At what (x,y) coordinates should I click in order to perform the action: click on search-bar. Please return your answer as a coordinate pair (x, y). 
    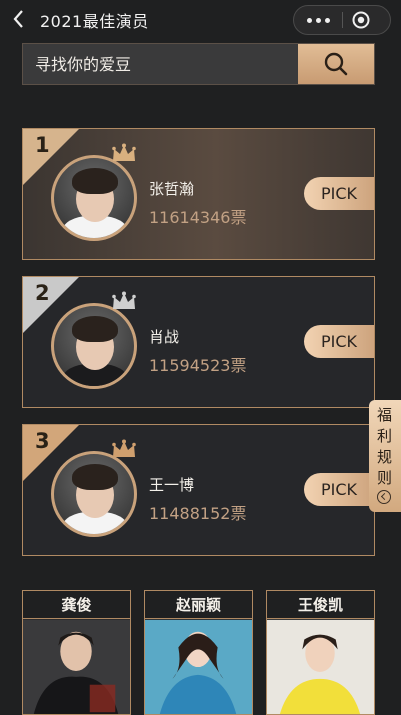
    Looking at the image, I should click on (198, 64).